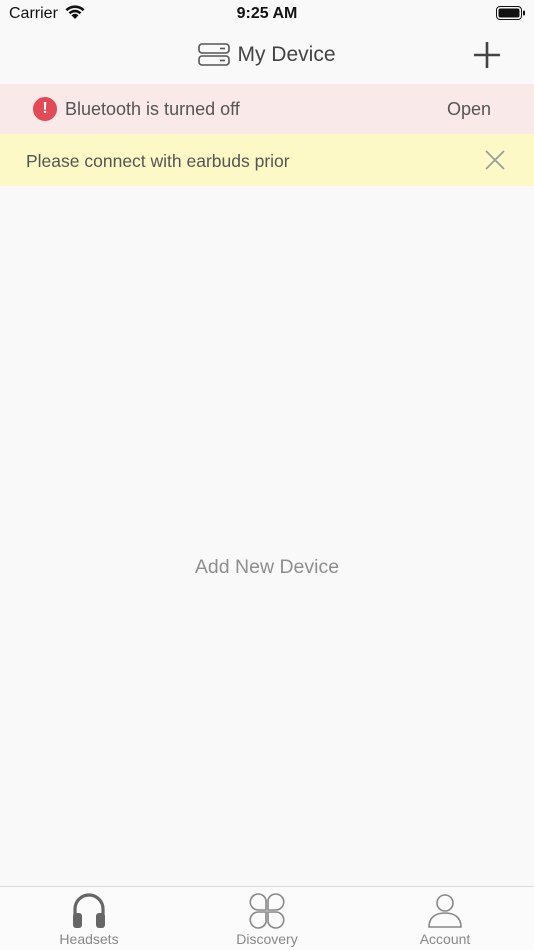 This screenshot has width=534, height=950. I want to click on headphones-icon, so click(89, 910).